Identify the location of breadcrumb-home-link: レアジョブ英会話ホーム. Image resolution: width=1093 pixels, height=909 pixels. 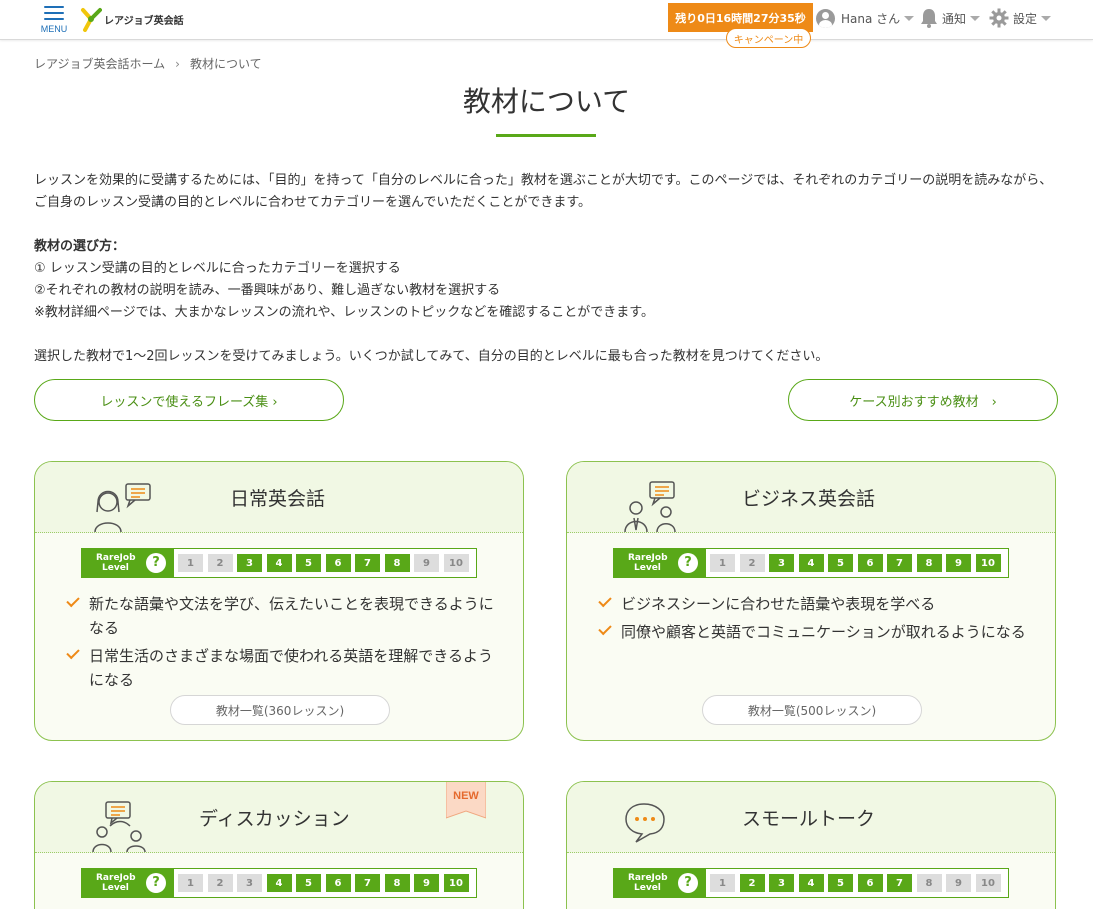
(99, 63).